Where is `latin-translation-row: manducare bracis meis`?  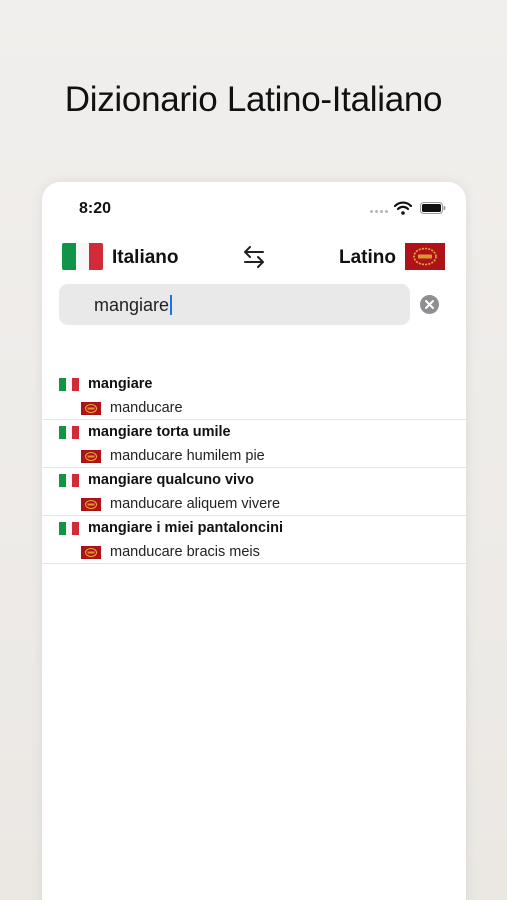
latin-translation-row: manducare bracis meis is located at coordinates (170, 552).